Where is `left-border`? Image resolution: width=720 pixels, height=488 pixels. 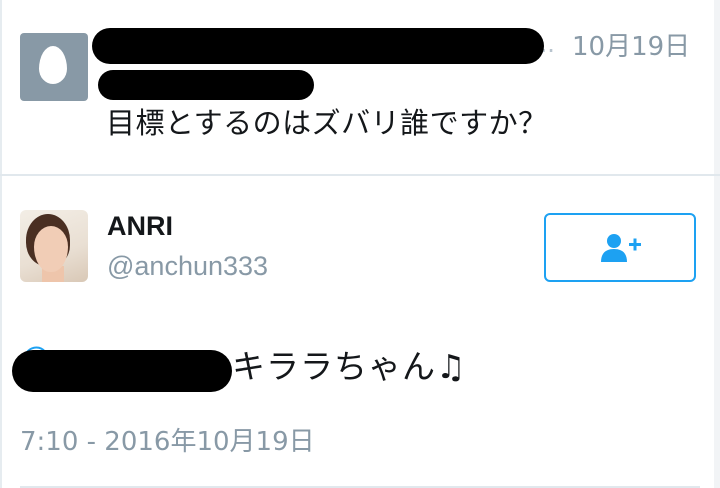 left-border is located at coordinates (1, 244).